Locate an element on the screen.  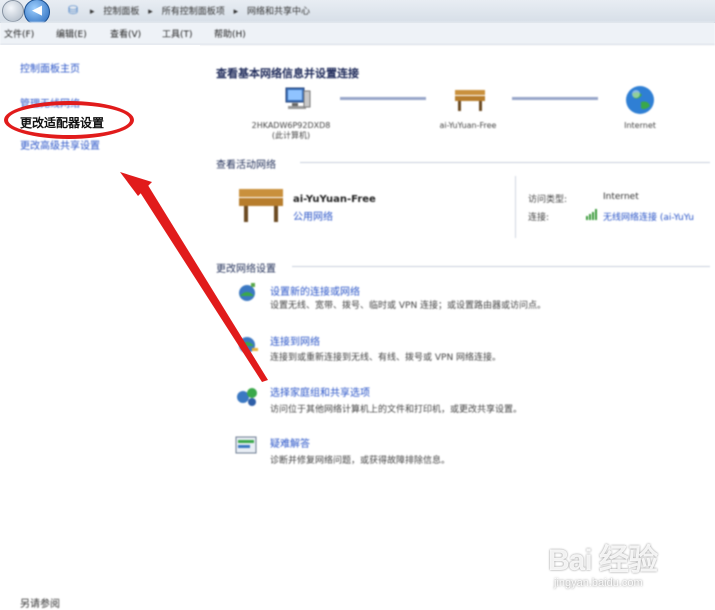
active-networks-header: 查看活动网络 is located at coordinates (246, 165).